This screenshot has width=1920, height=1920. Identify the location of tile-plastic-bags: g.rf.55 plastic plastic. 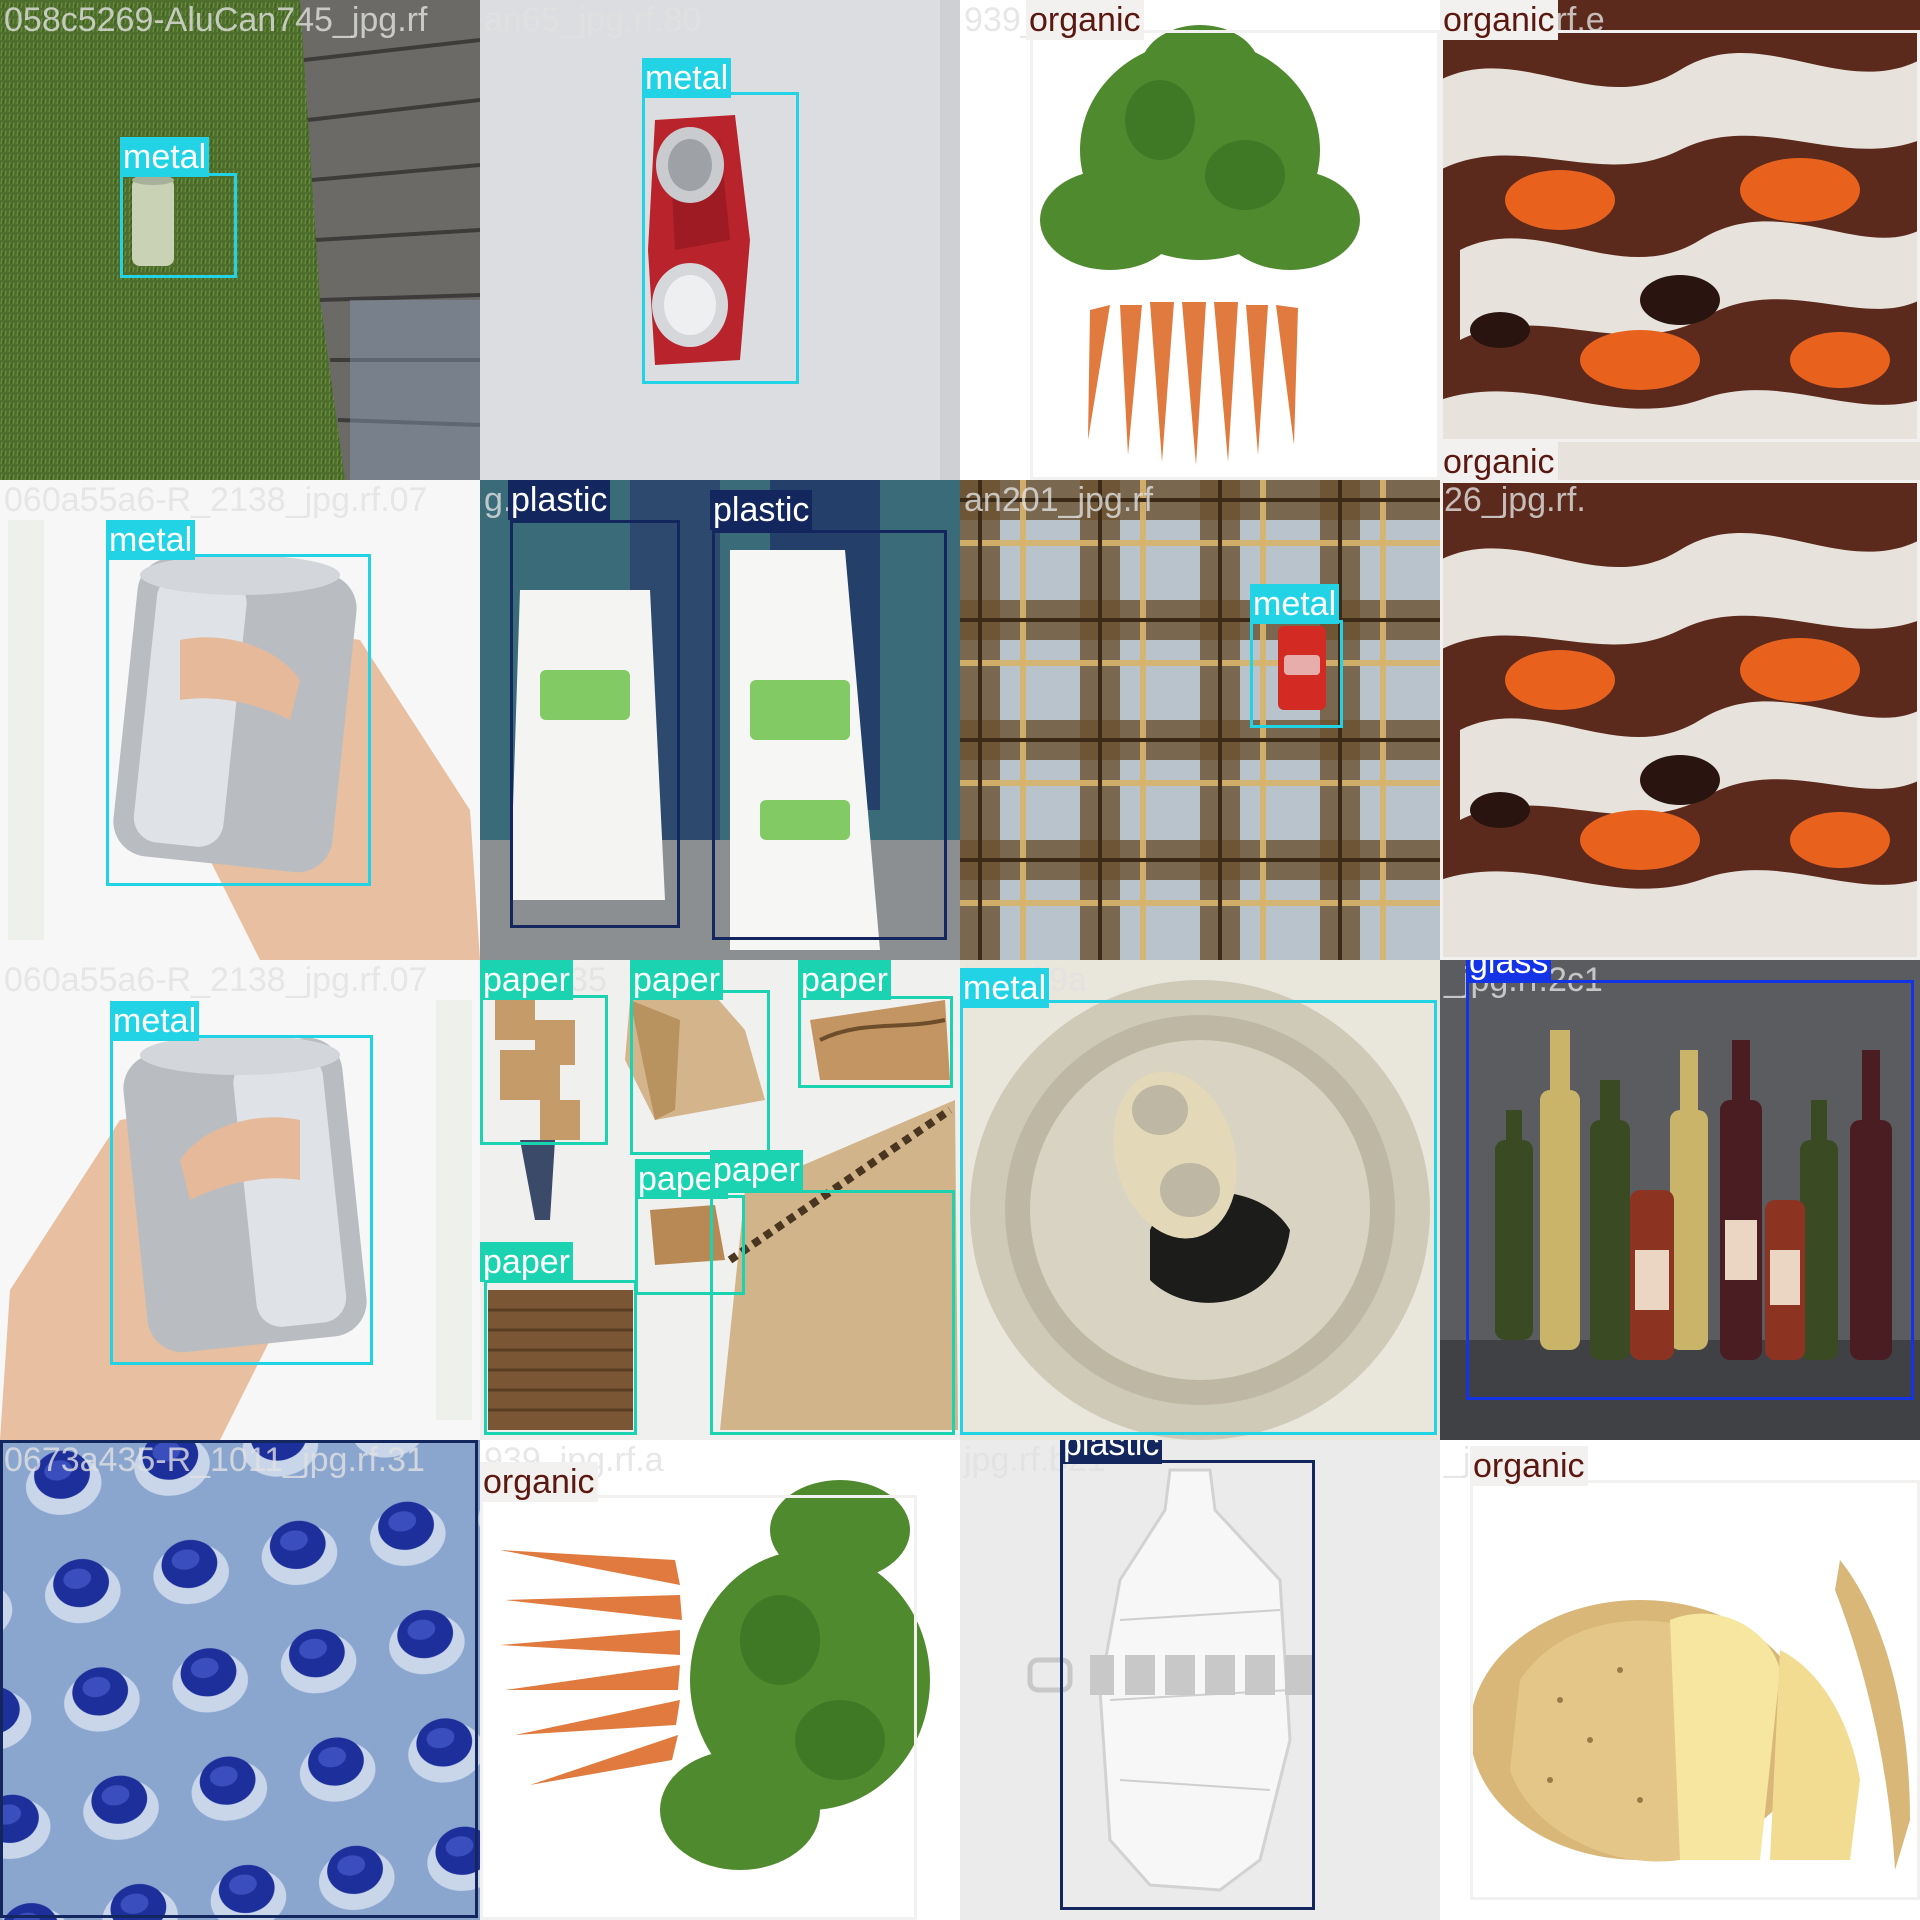
(720, 720).